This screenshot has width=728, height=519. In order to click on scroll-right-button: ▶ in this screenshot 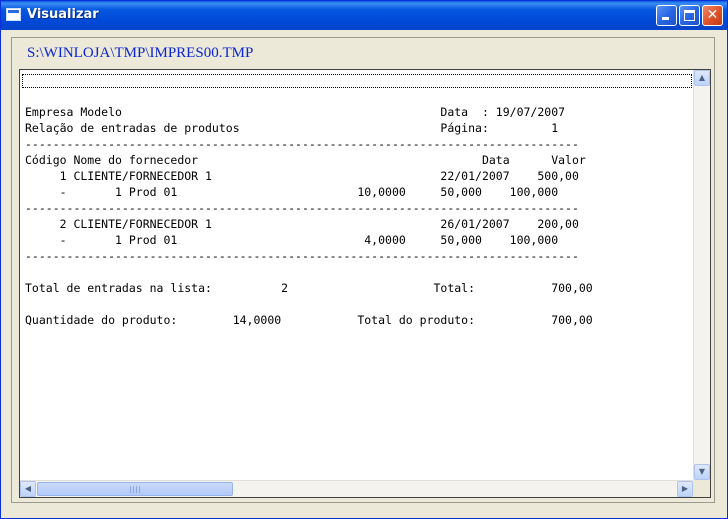, I will do `click(685, 489)`.